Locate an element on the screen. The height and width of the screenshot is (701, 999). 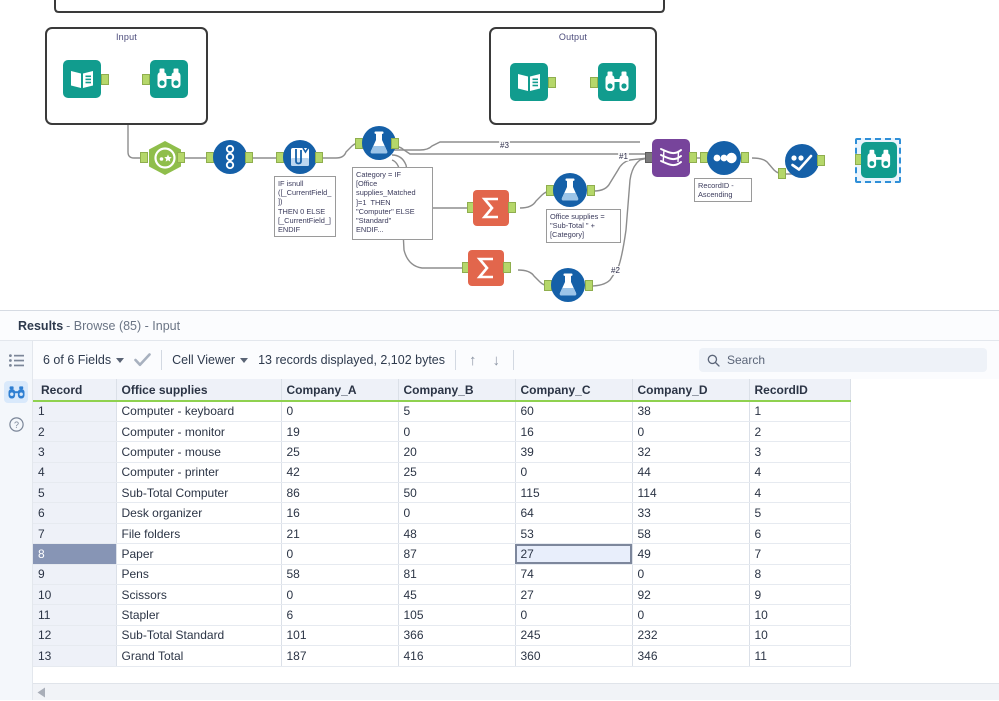
cell-company-b: 87 is located at coordinates (457, 554).